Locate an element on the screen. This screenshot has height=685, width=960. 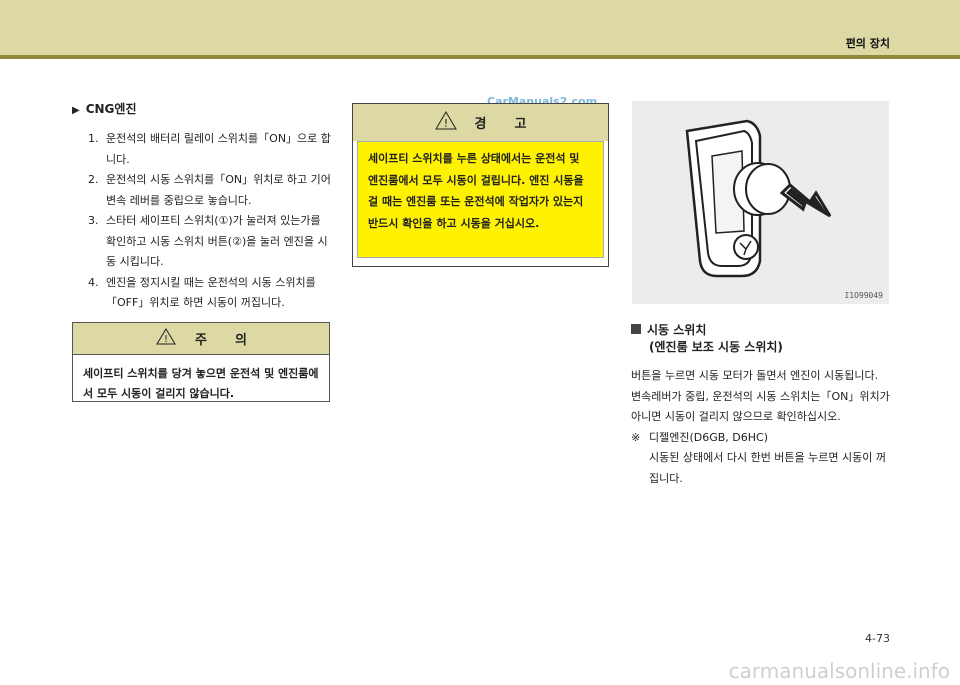
start-switch-heading: 시동 스위치 (엔진룸 보조 시동 스위치) is located at coordinates (762, 339).